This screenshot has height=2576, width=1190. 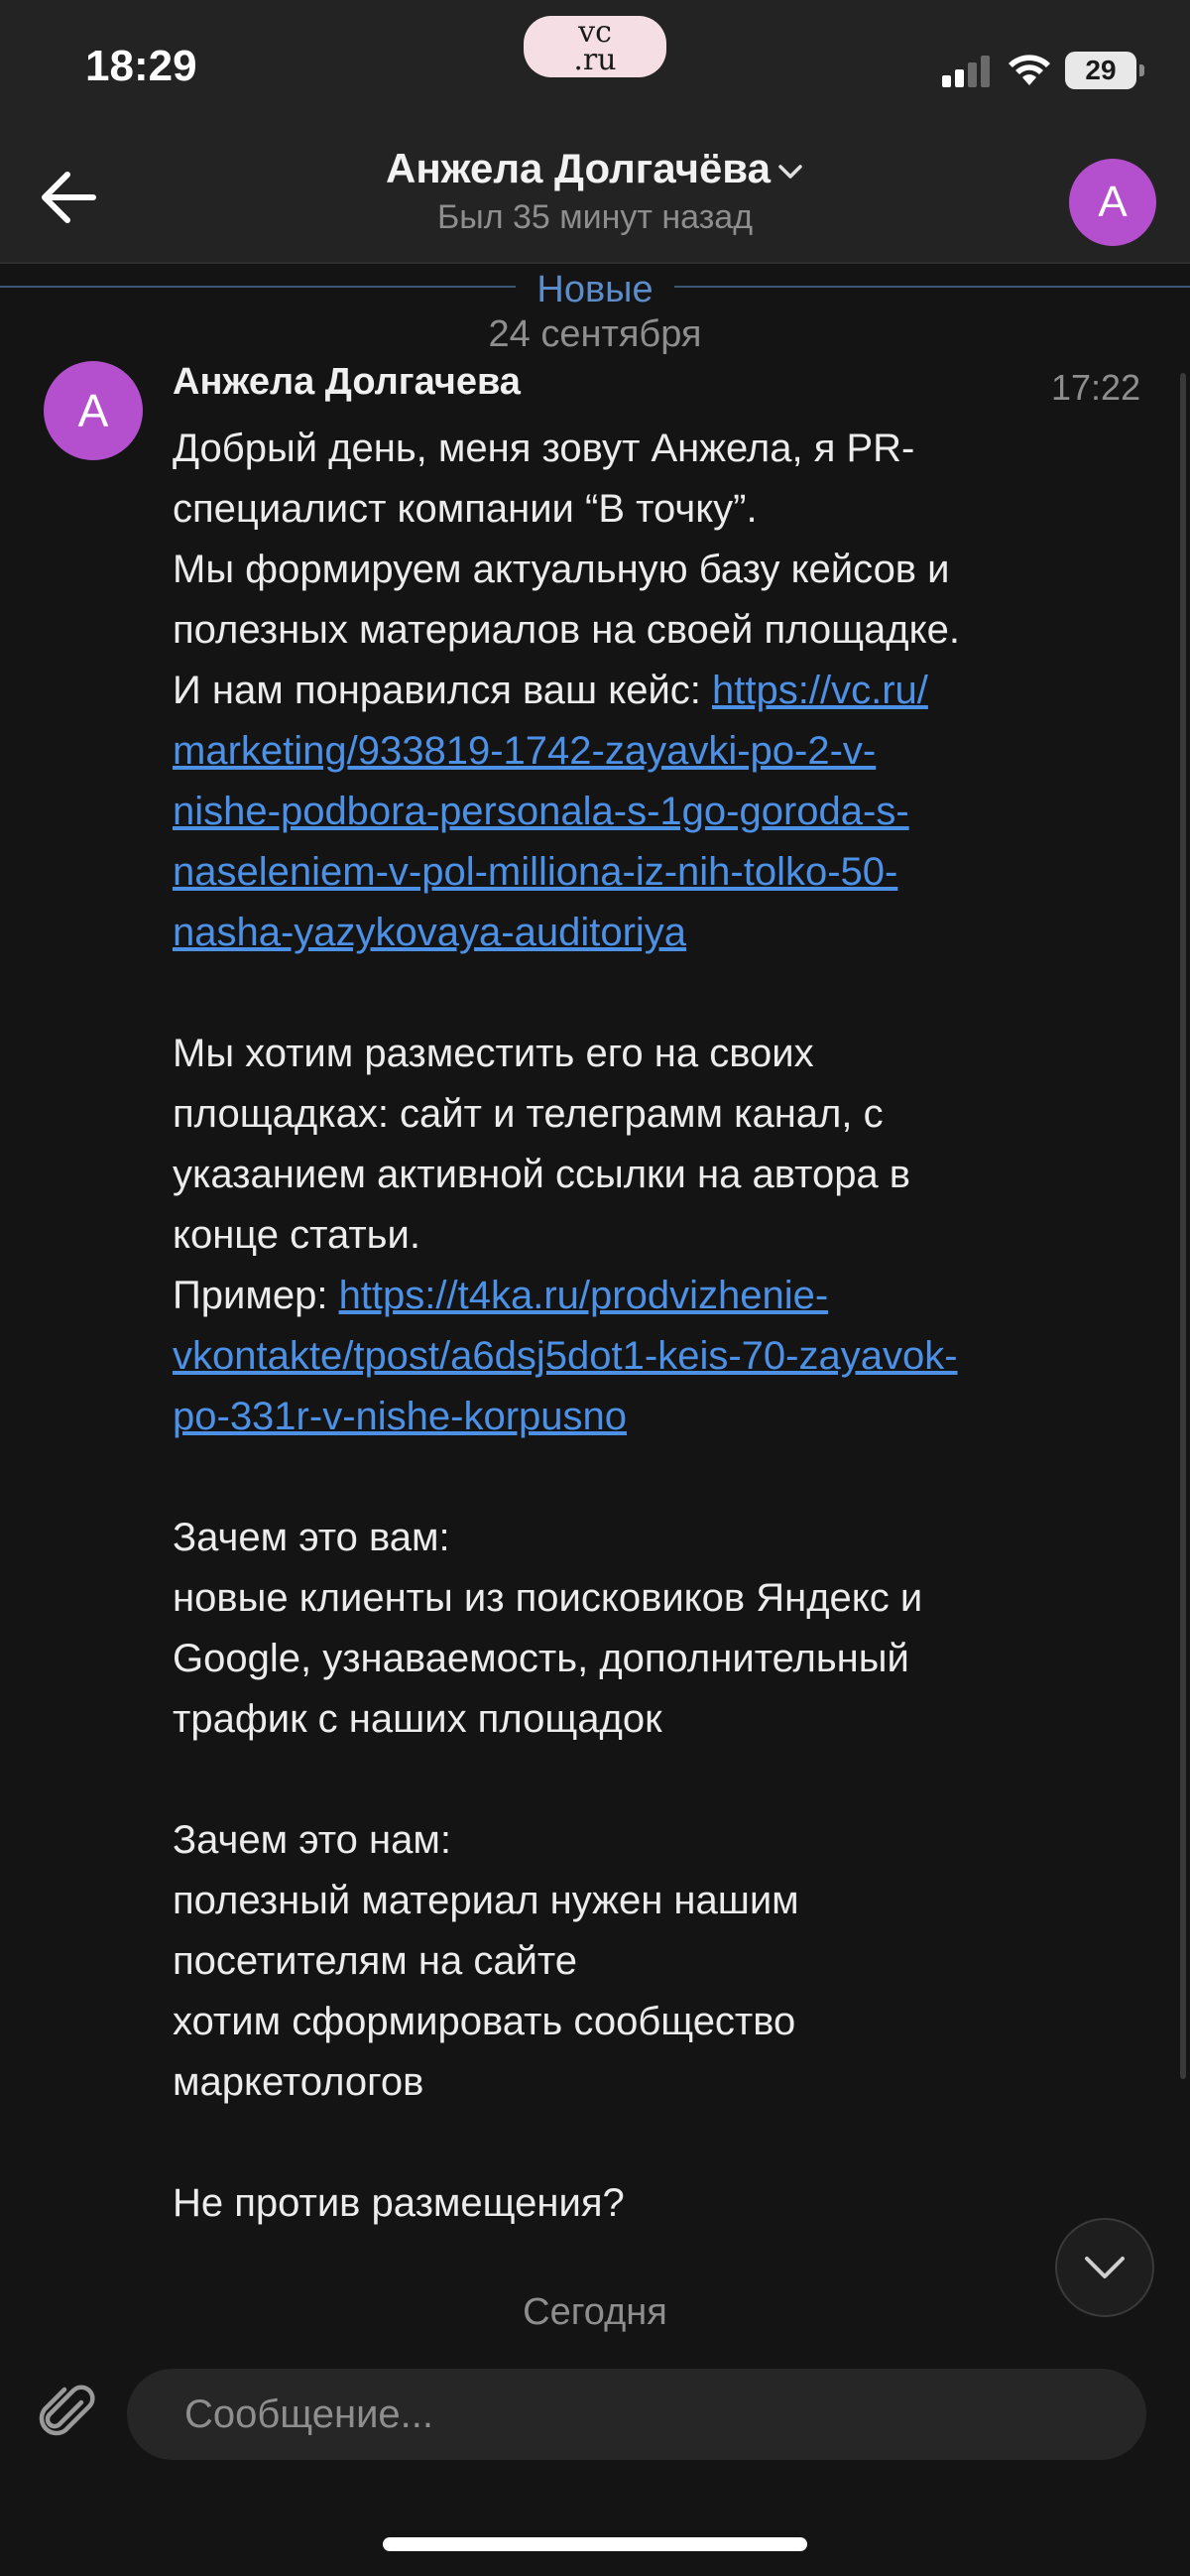 I want to click on status-time: 18:29, so click(x=141, y=66).